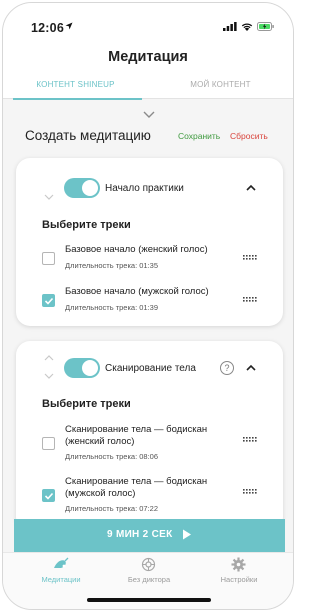  I want to click on tab-label: МОЙ КОНТЕНТ, so click(220, 84).